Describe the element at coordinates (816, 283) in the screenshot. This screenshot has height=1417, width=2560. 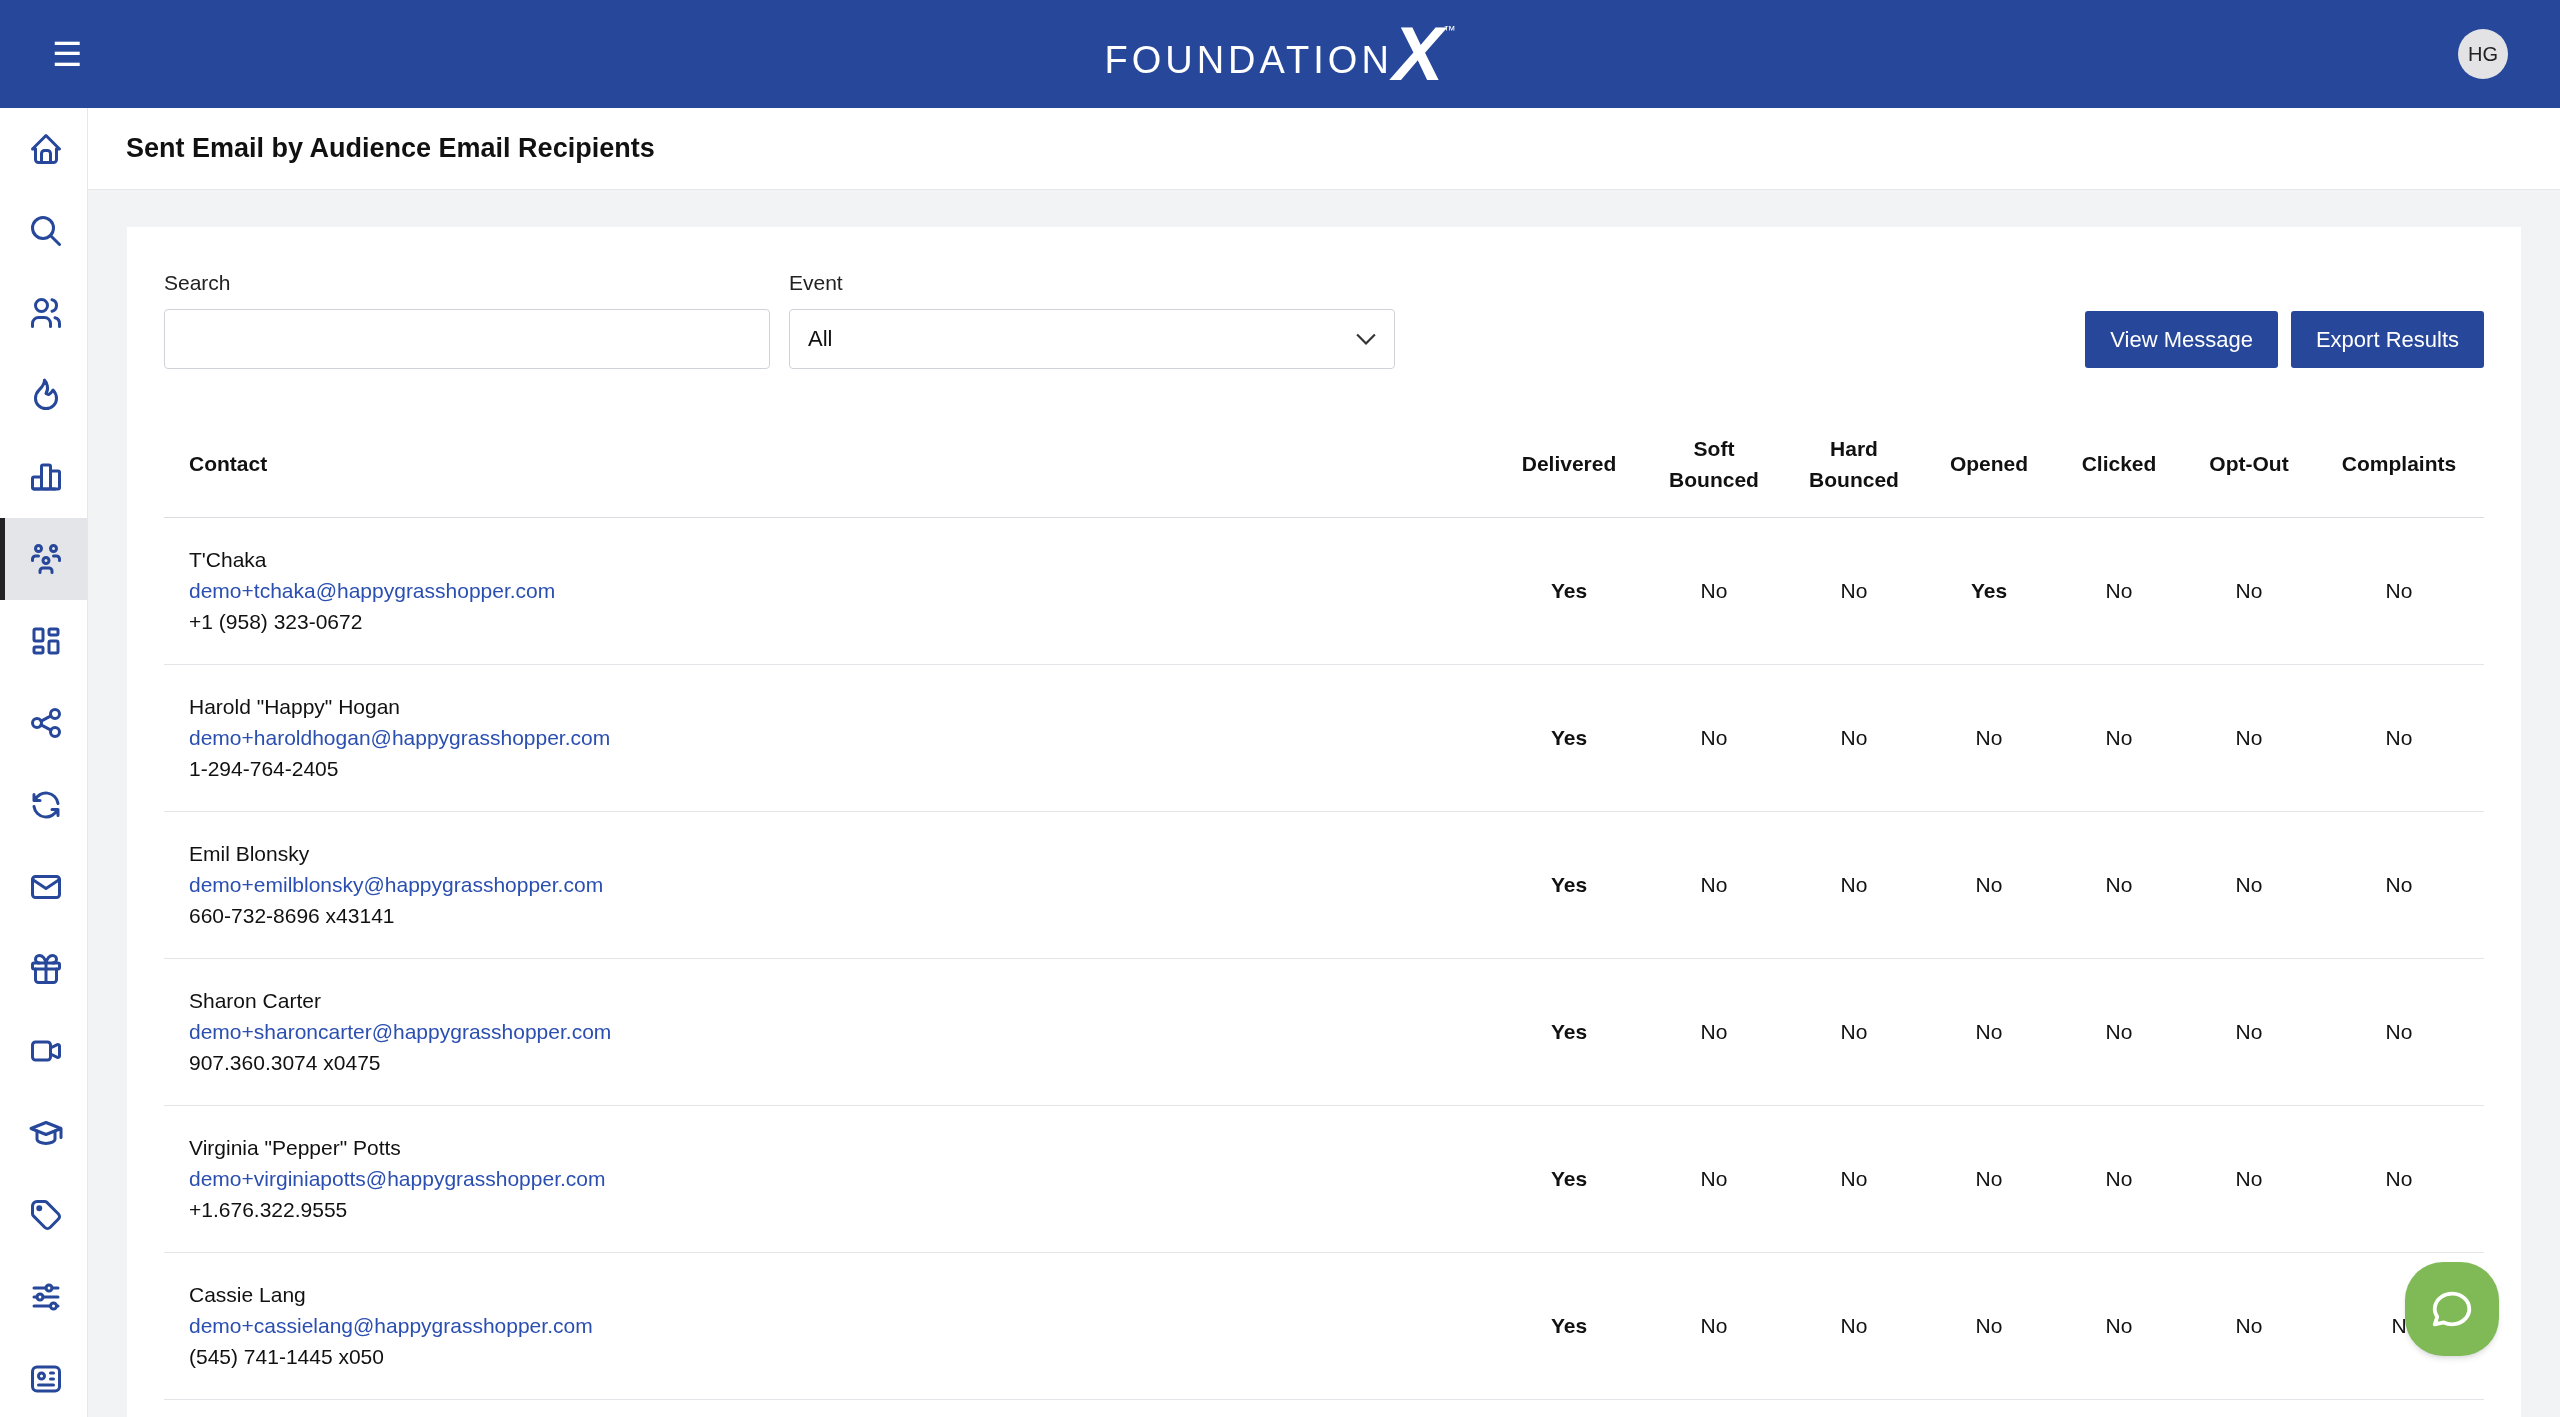
I see `event-label: Event` at that location.